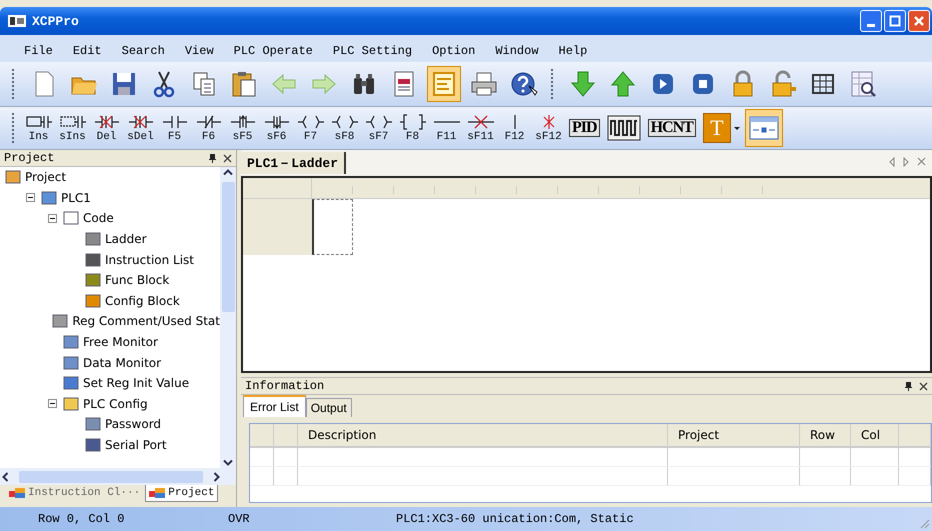 The image size is (932, 531). Describe the element at coordinates (149, 259) in the screenshot. I see `tree-item: Instruction List` at that location.